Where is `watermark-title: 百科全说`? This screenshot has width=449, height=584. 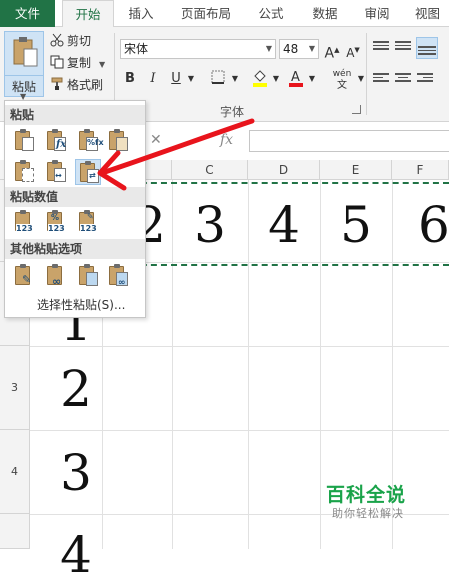
watermark-title: 百科全说 is located at coordinates (366, 495).